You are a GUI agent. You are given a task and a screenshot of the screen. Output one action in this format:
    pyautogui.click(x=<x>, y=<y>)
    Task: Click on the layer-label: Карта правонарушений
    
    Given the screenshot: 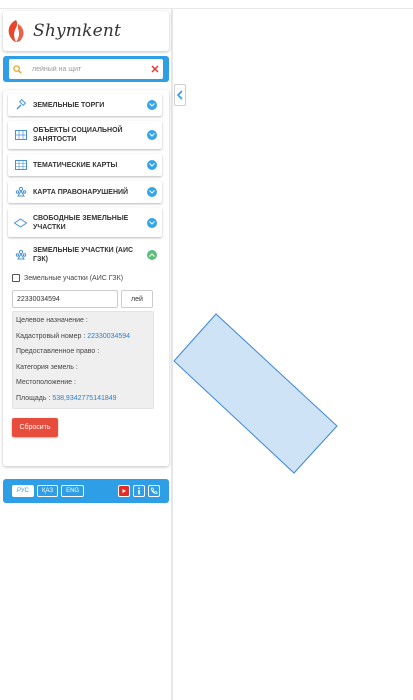 What is the action you would take?
    pyautogui.click(x=81, y=192)
    